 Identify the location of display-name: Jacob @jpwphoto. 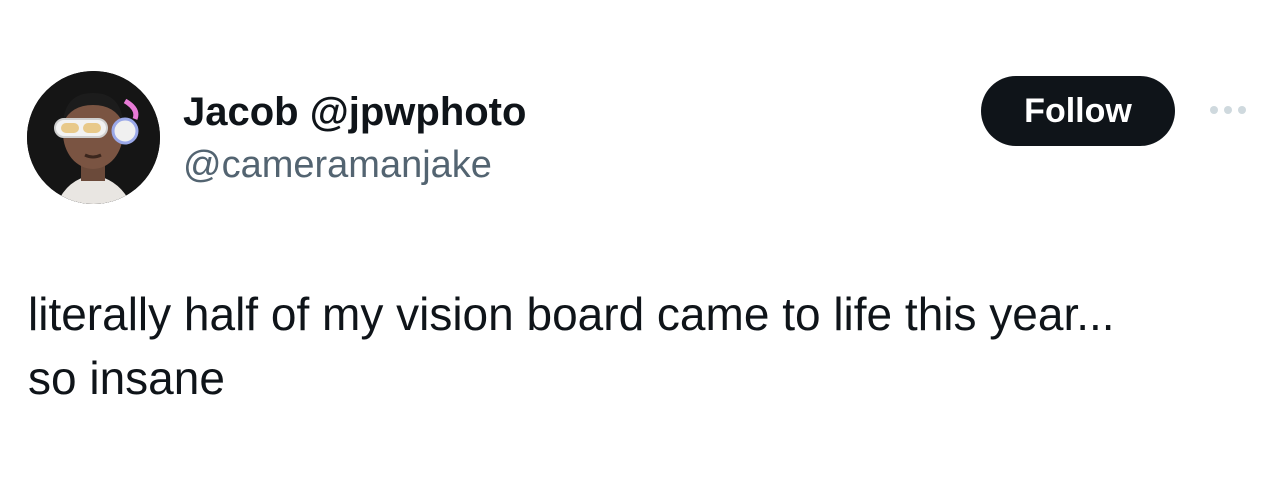
(354, 112).